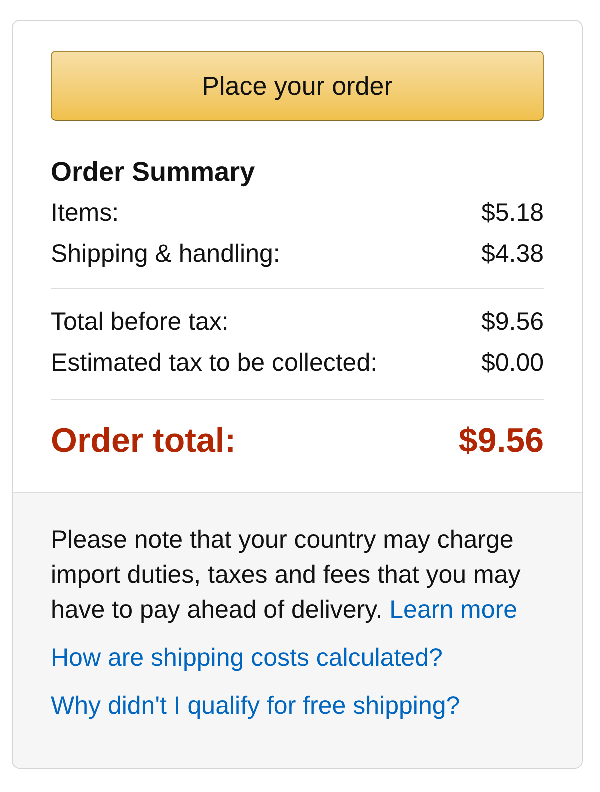 This screenshot has width=600, height=792. Describe the element at coordinates (153, 172) in the screenshot. I see `summary-heading: Order Summary` at that location.